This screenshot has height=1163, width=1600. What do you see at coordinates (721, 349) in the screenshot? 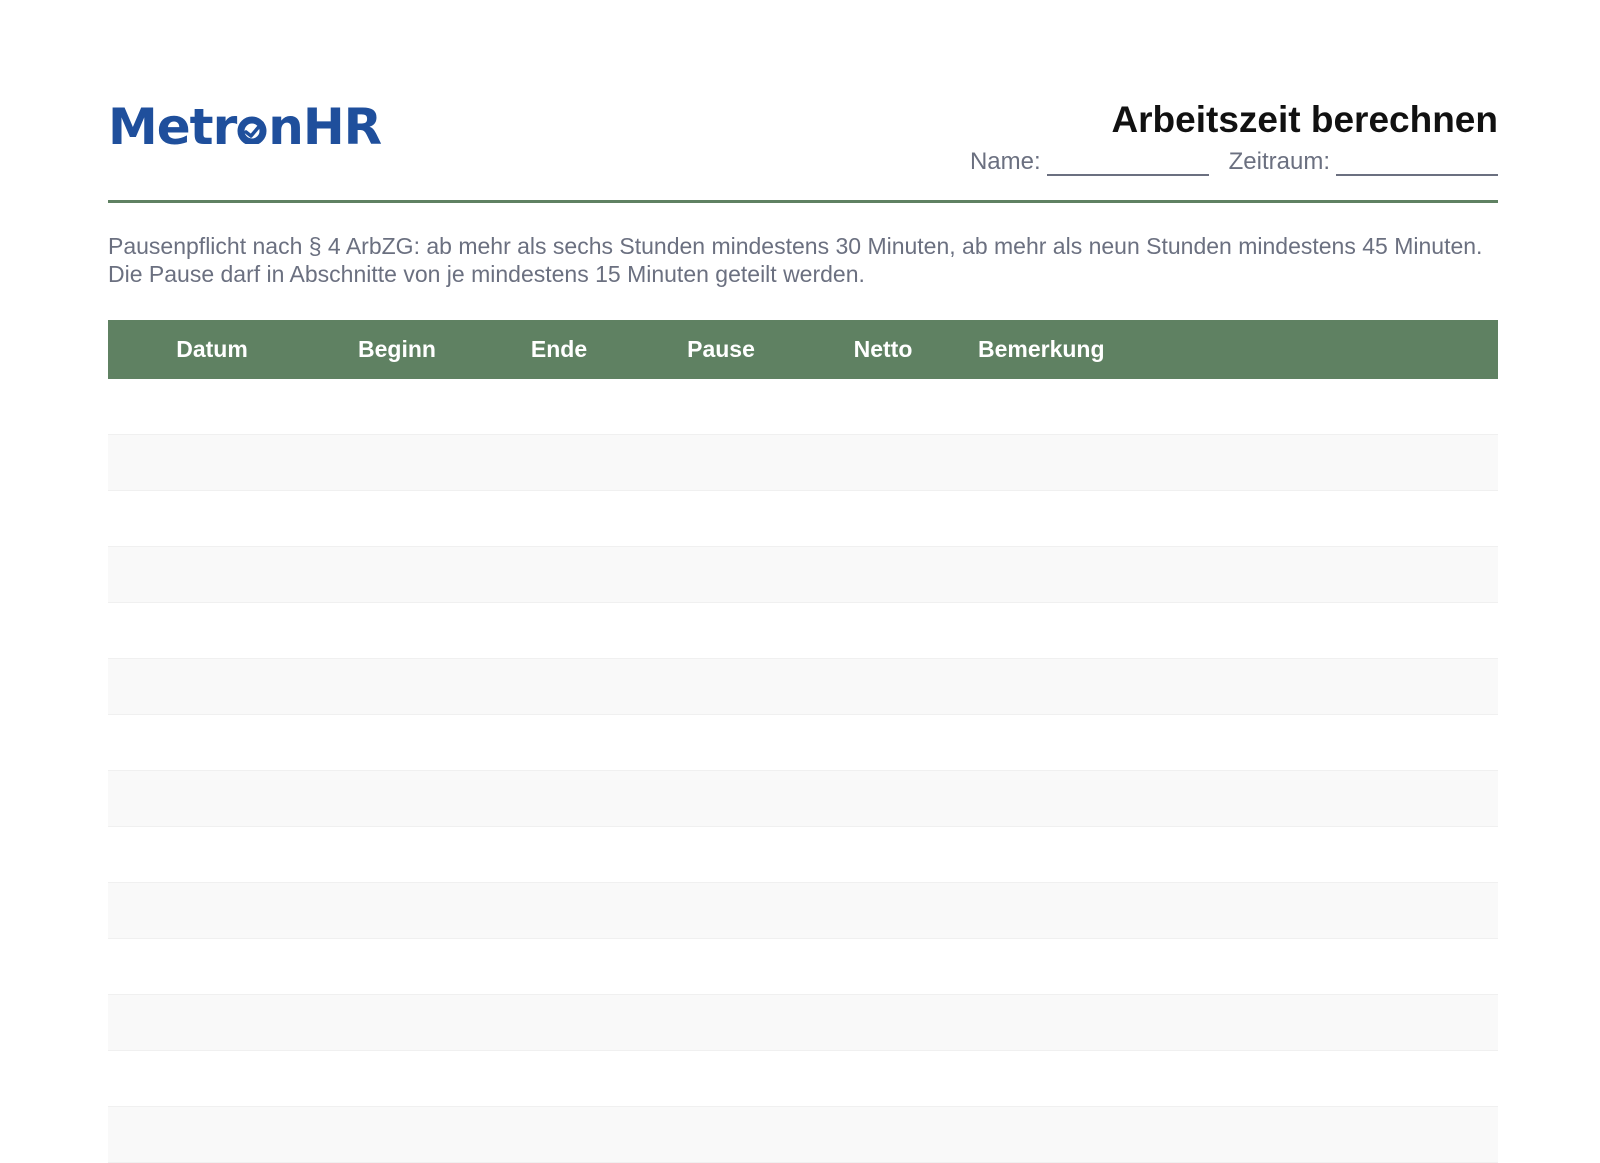
I see `column-header-pause: Pause` at bounding box center [721, 349].